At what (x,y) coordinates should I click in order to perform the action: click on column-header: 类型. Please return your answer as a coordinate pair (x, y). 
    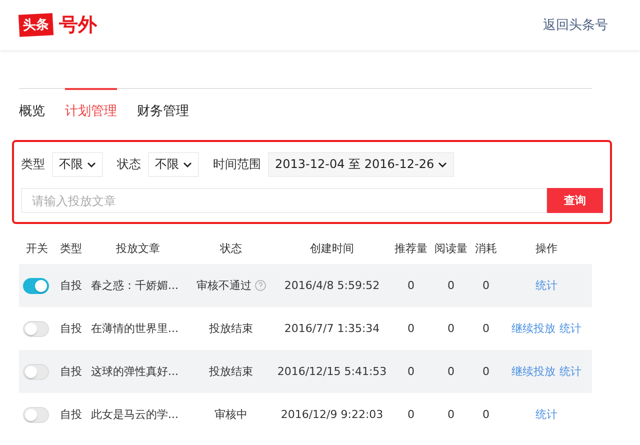
    Looking at the image, I should click on (71, 248).